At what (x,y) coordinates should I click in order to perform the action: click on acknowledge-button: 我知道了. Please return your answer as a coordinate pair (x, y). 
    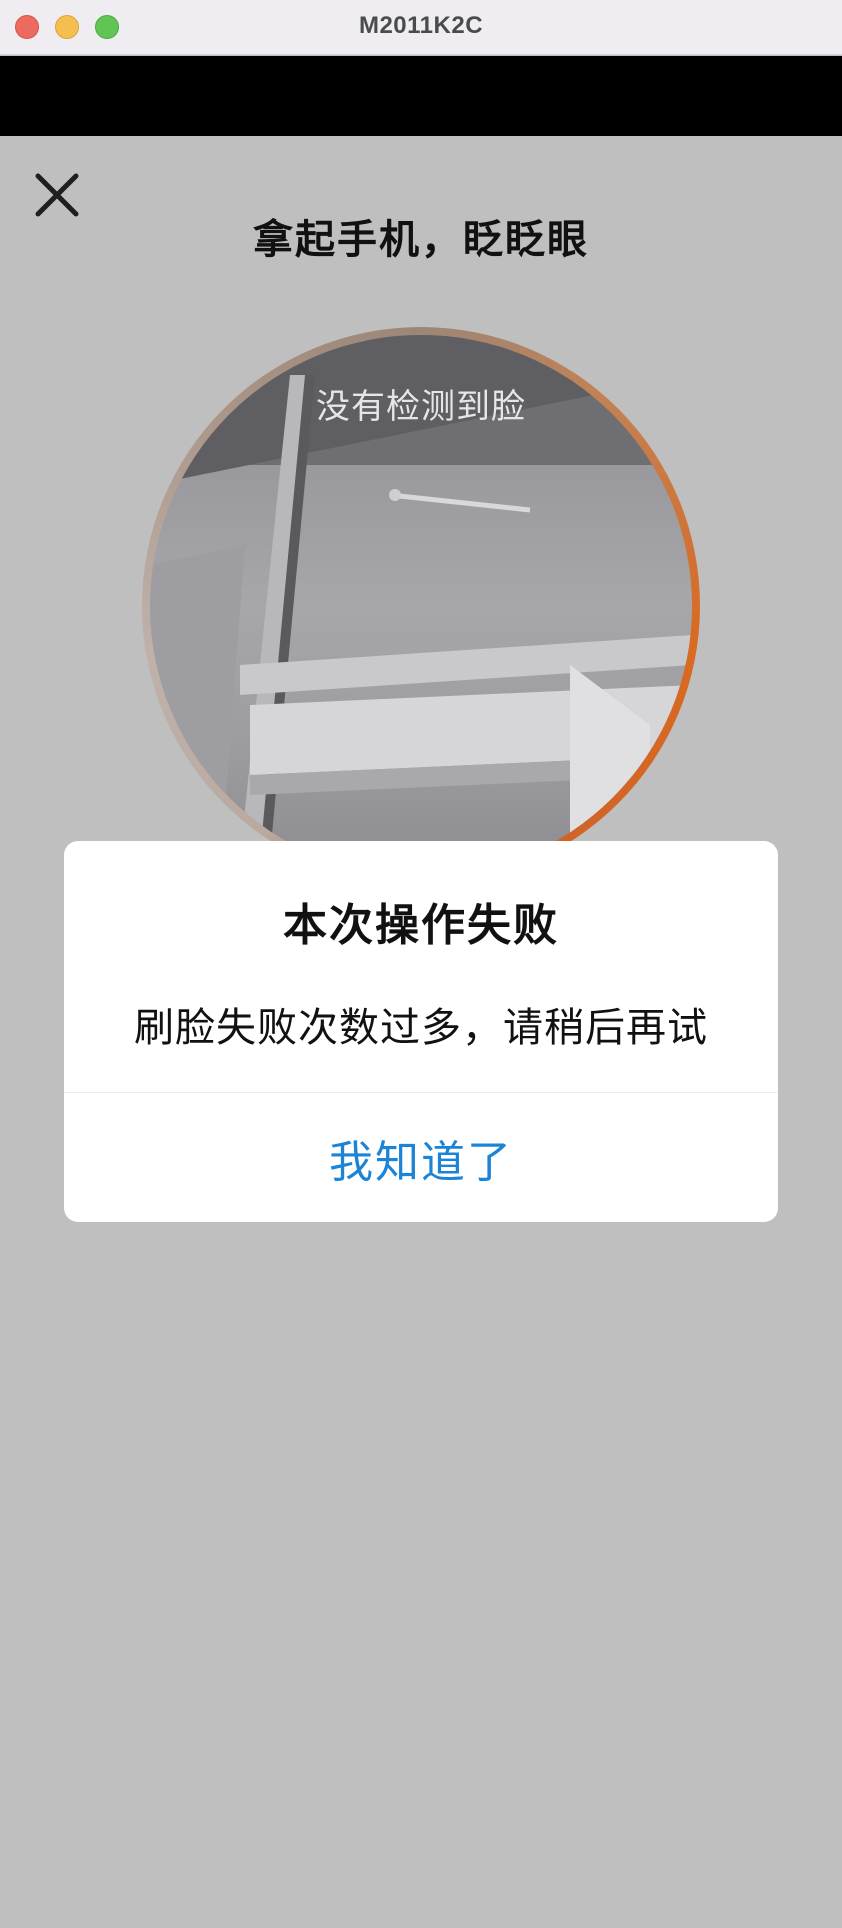
    Looking at the image, I should click on (421, 1157).